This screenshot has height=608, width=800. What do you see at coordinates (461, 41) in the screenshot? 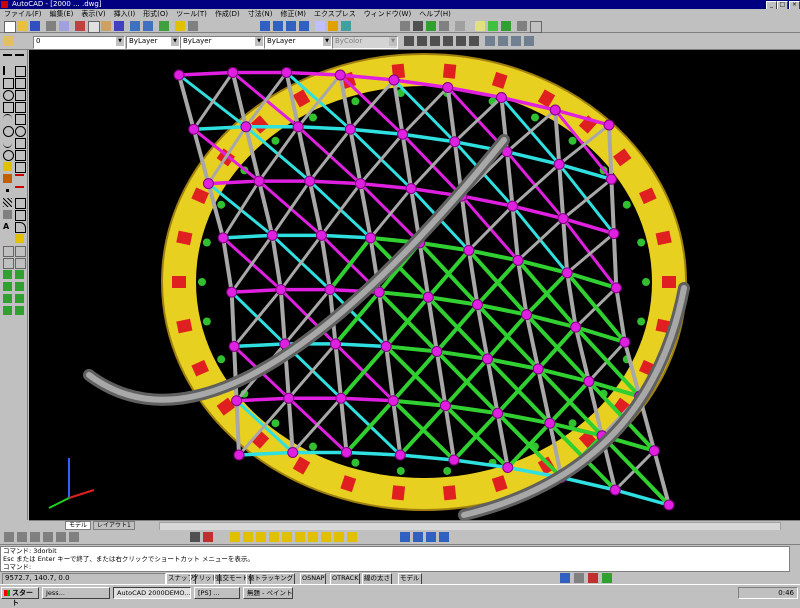
I see `view-front-icon` at bounding box center [461, 41].